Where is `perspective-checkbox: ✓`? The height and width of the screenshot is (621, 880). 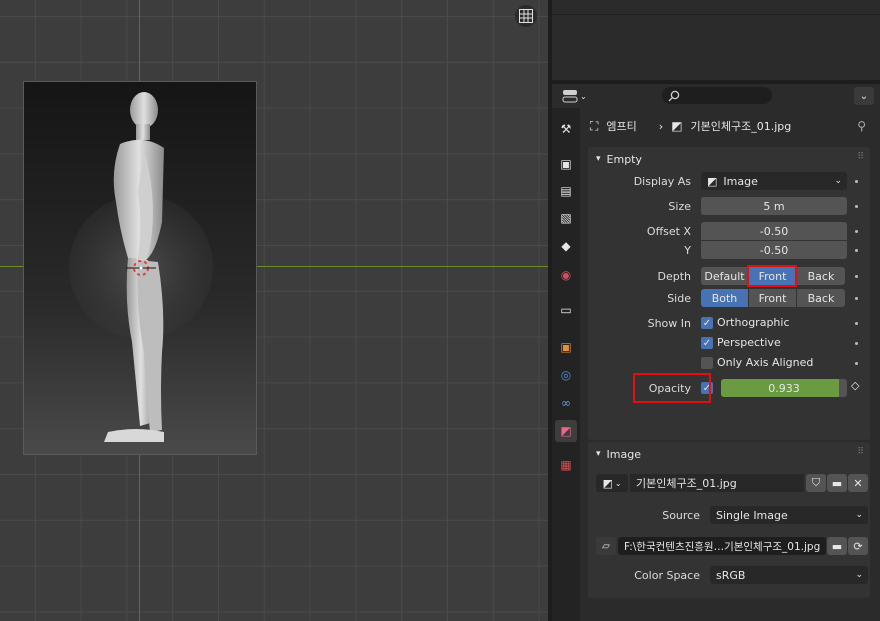 perspective-checkbox: ✓ is located at coordinates (707, 343).